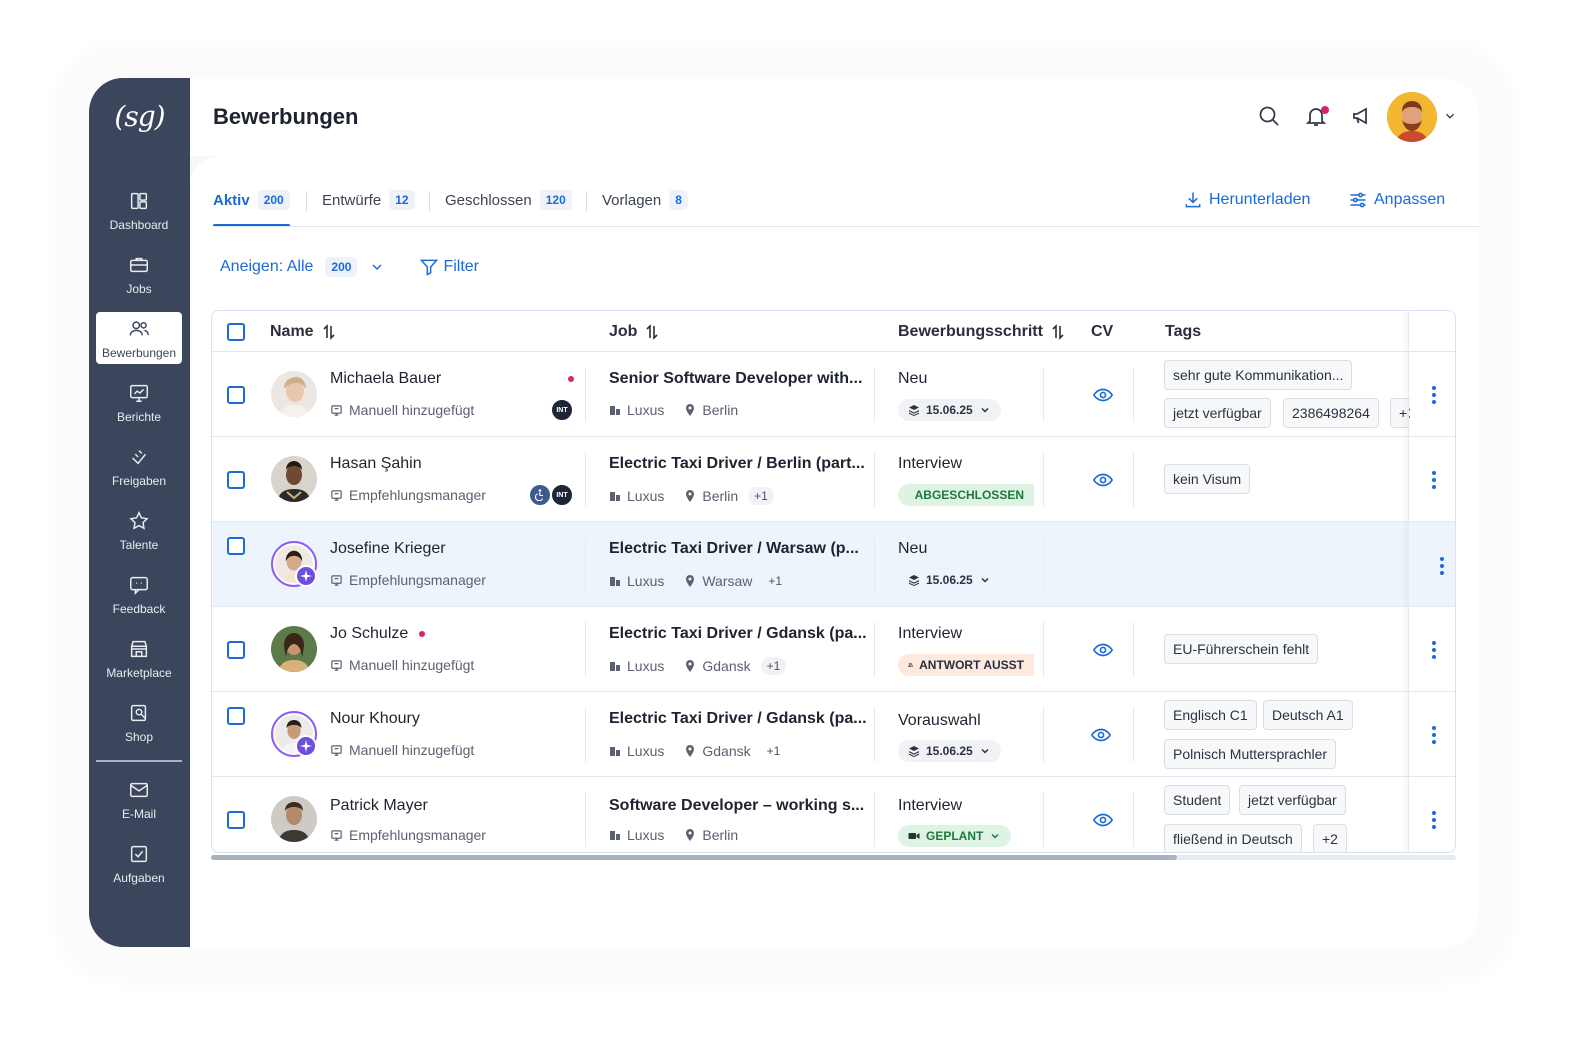 Image resolution: width=1588 pixels, height=1060 pixels. What do you see at coordinates (508, 200) in the screenshot?
I see `tab-geschlossen: Geschlossen 120` at bounding box center [508, 200].